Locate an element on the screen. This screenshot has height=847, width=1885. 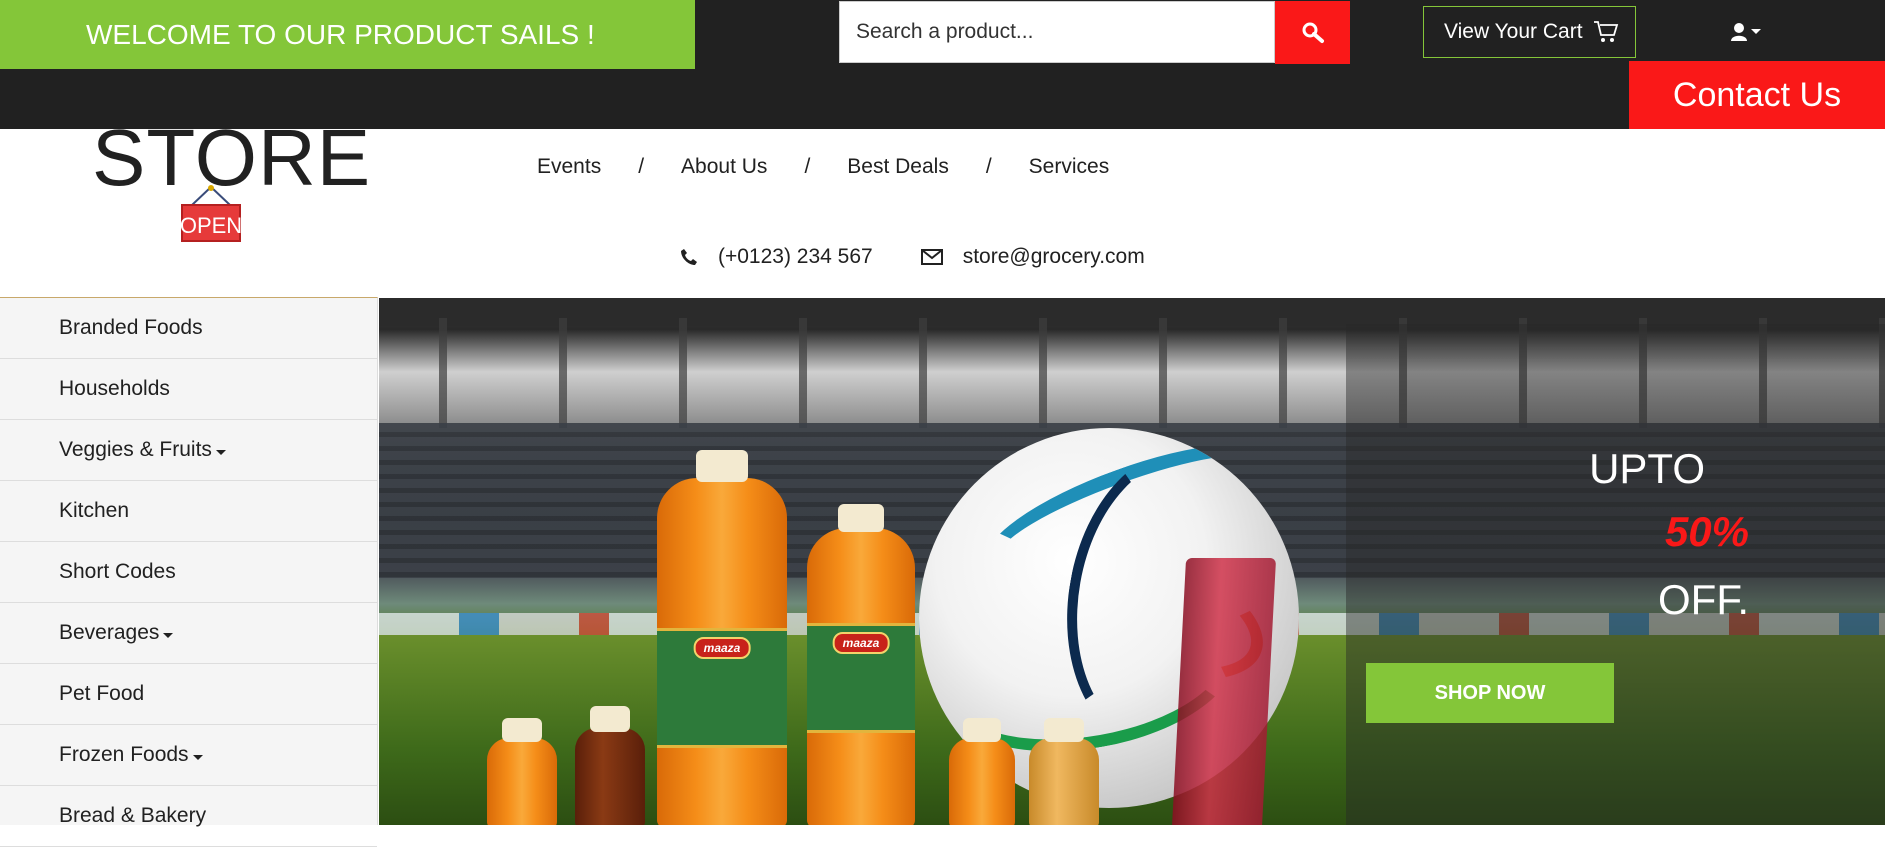
sidebar-item-short-codes: Short Codes is located at coordinates (188, 572).